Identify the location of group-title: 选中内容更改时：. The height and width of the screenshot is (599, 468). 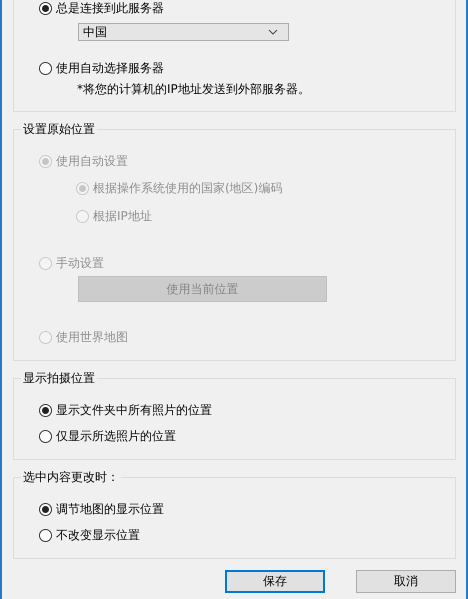
(71, 477).